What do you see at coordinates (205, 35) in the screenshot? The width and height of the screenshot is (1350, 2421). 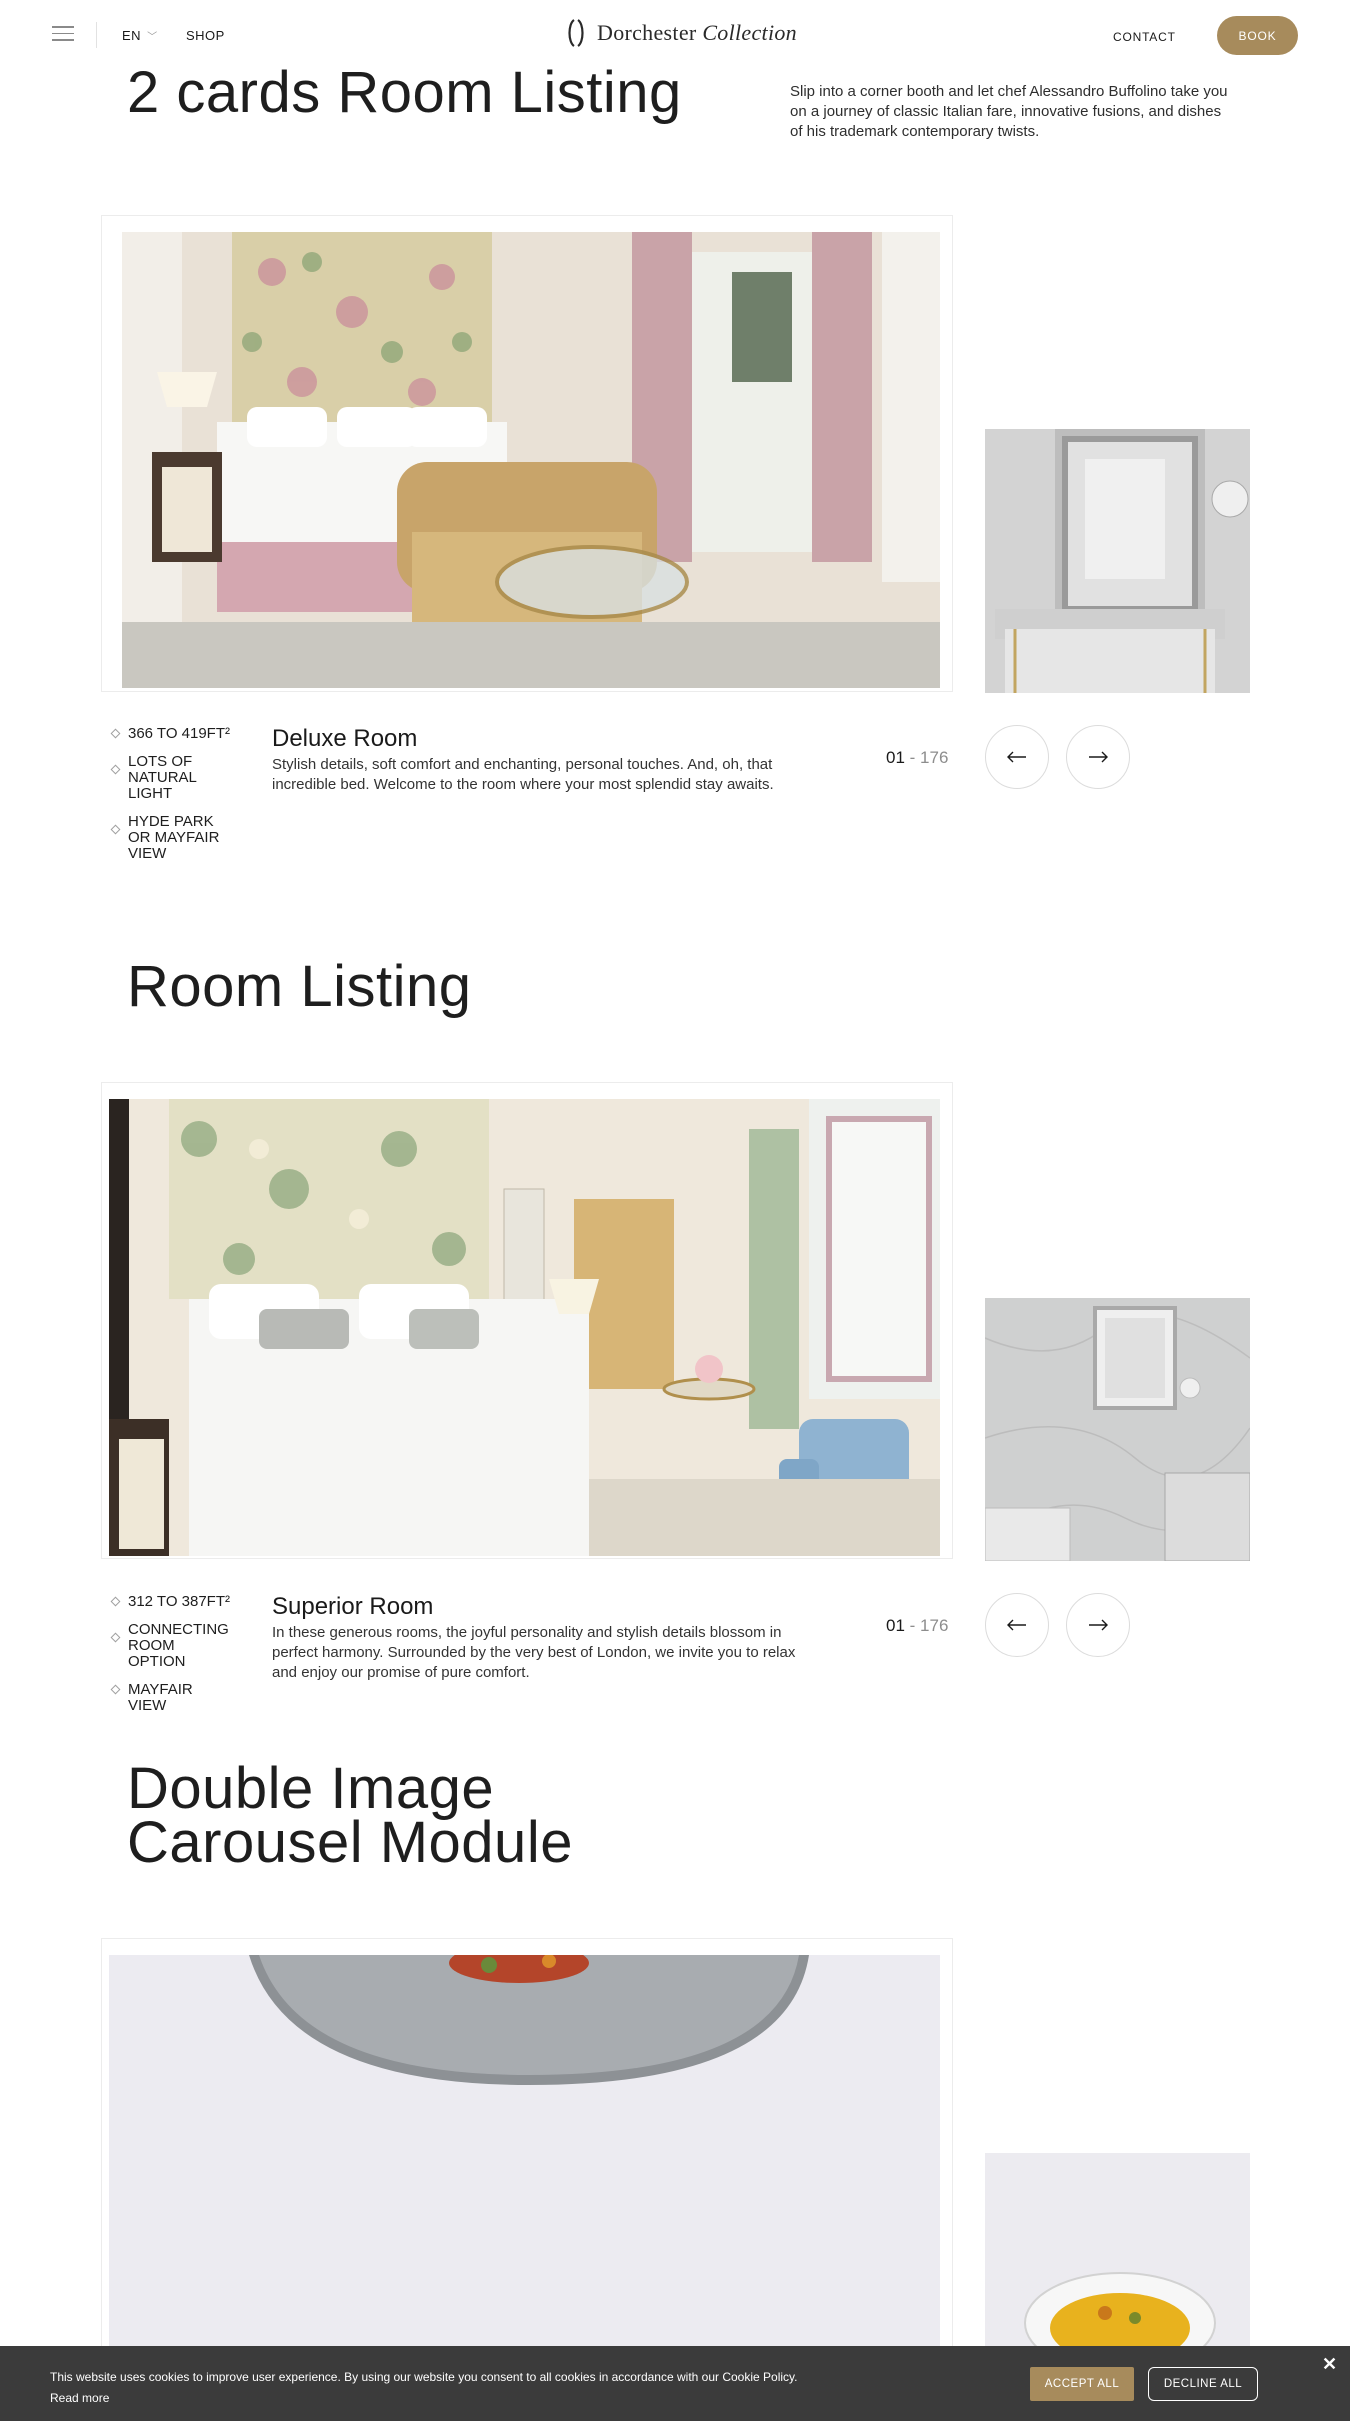 I see `shop-link: SHOP` at bounding box center [205, 35].